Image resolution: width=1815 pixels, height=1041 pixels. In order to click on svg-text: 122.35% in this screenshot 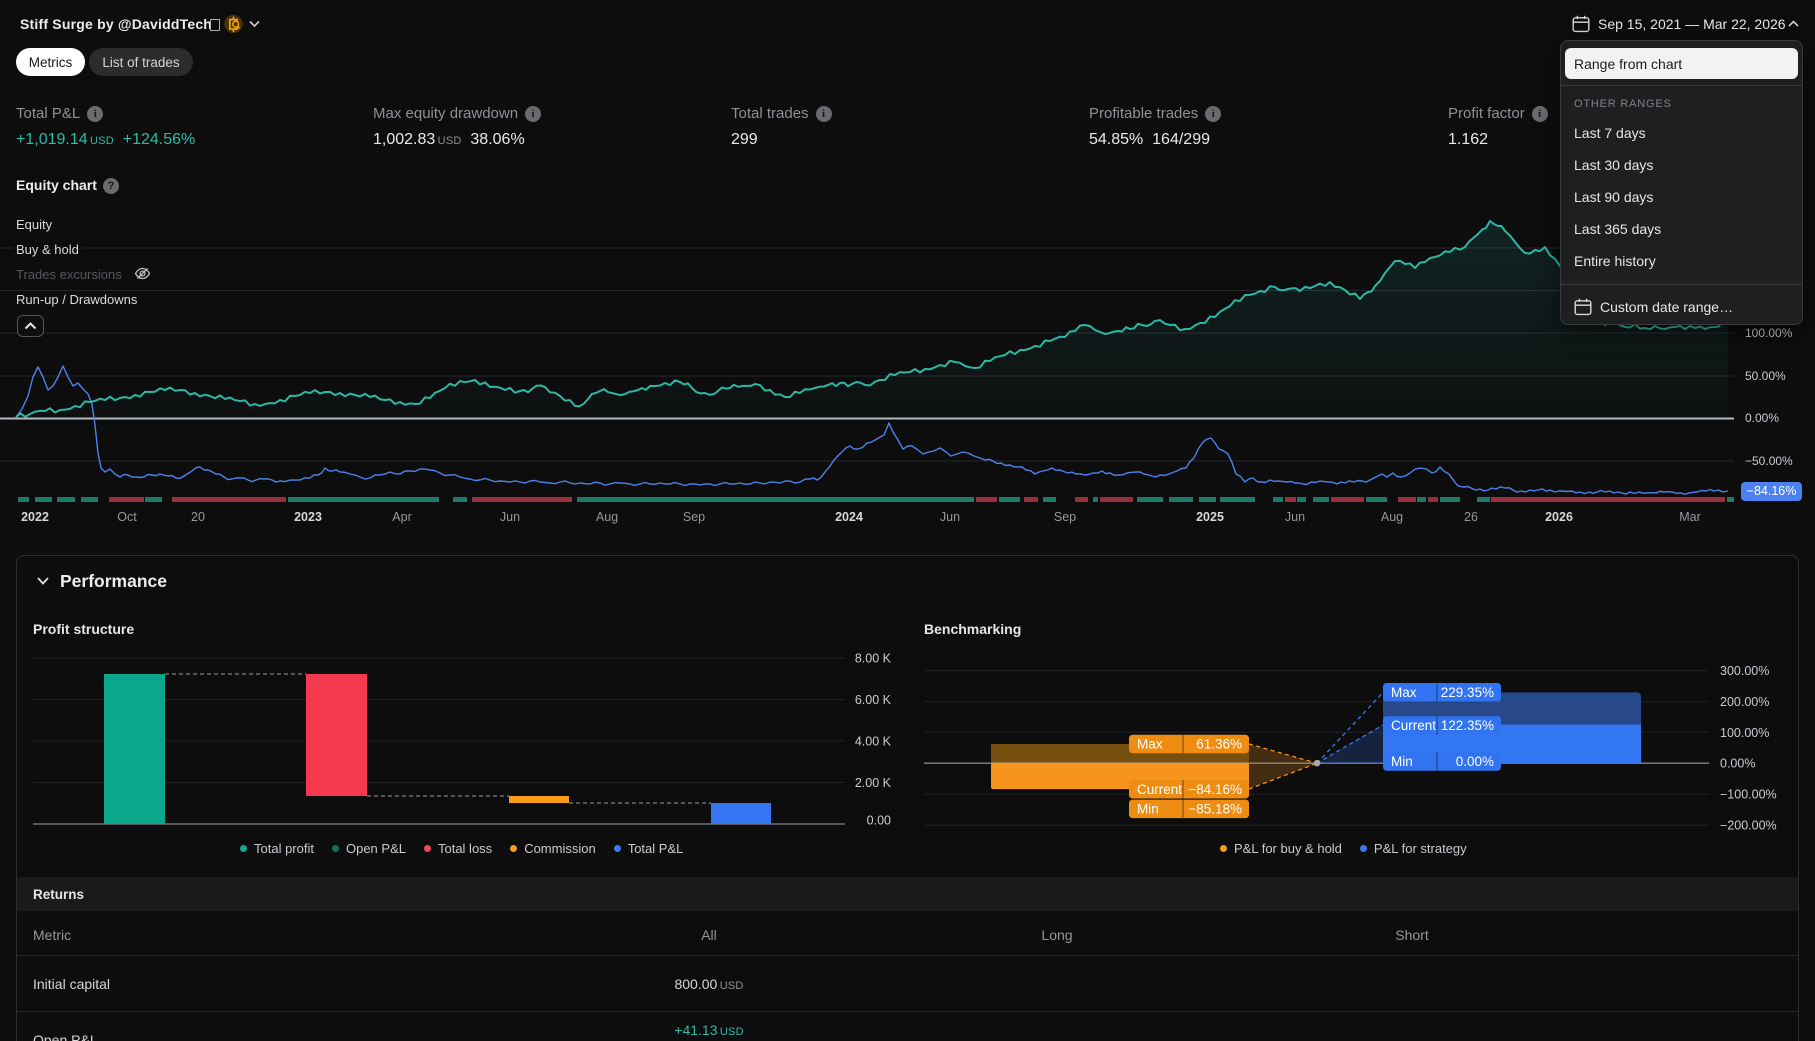, I will do `click(1467, 725)`.